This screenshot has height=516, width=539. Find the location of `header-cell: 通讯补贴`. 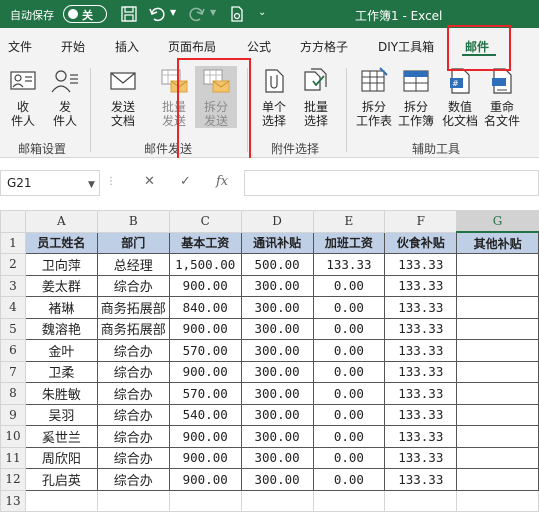

header-cell: 通讯补贴 is located at coordinates (277, 242).